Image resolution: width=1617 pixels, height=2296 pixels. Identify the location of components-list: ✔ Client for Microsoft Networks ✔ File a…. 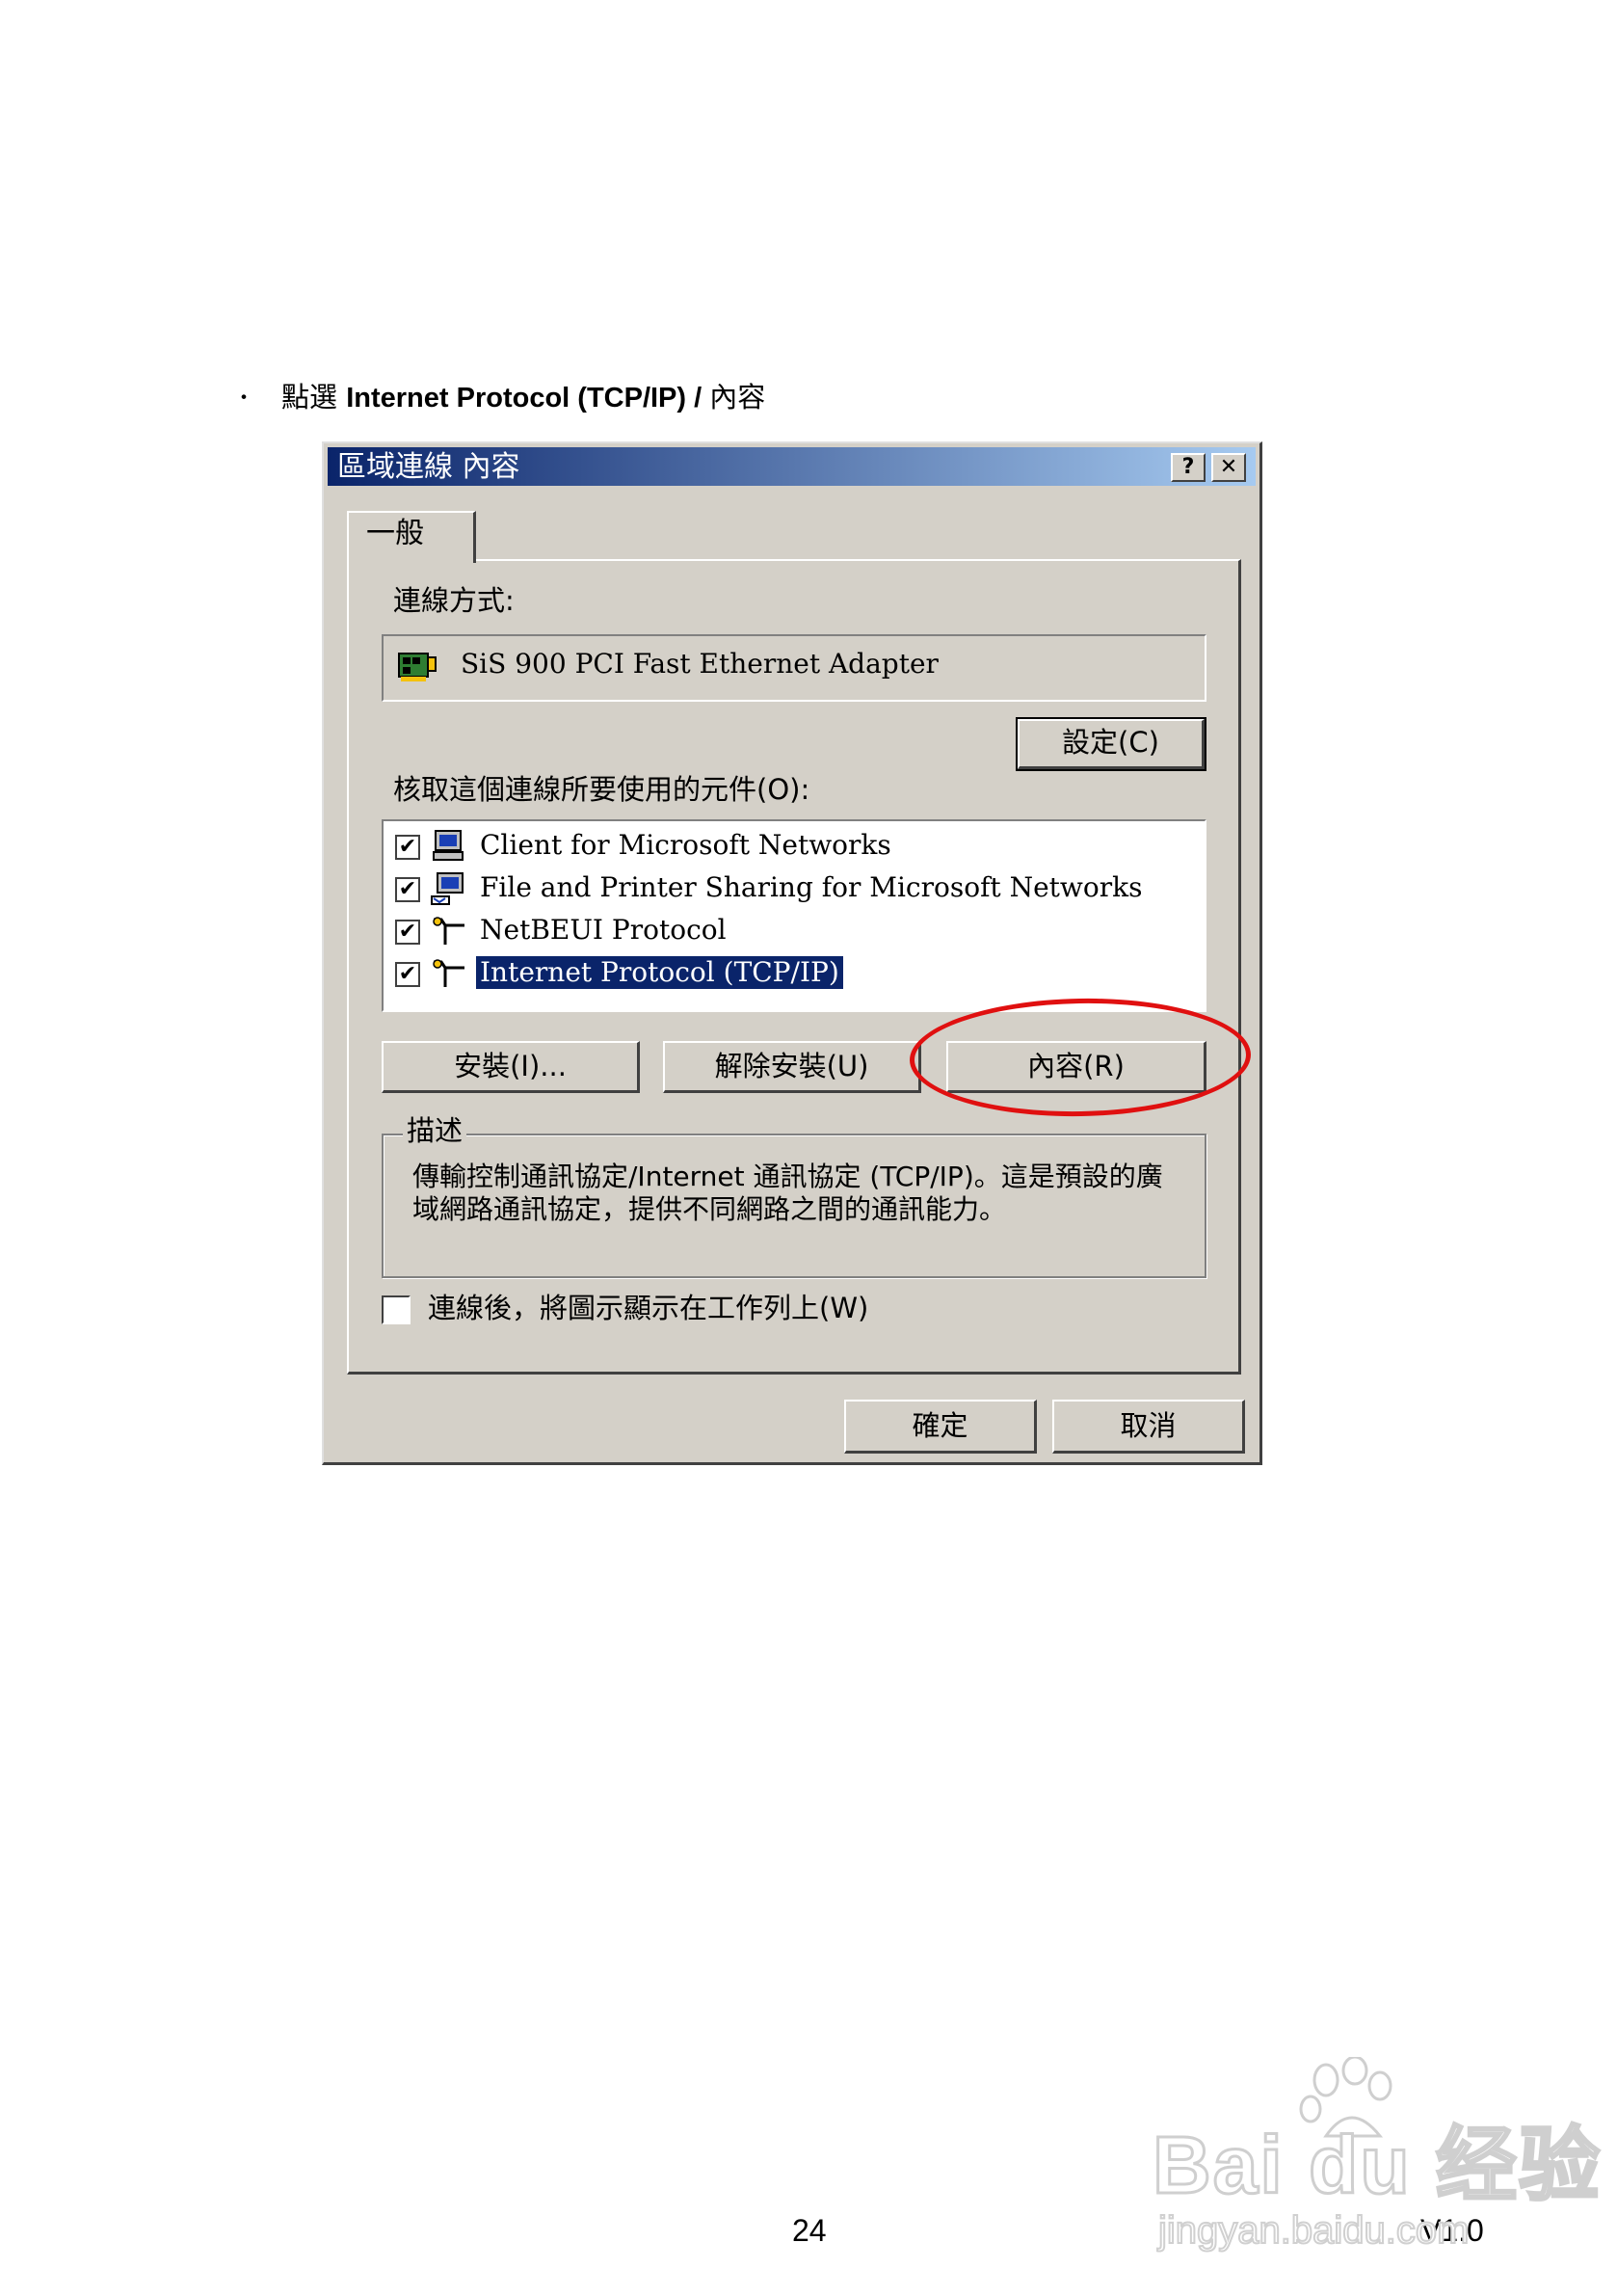
(794, 916).